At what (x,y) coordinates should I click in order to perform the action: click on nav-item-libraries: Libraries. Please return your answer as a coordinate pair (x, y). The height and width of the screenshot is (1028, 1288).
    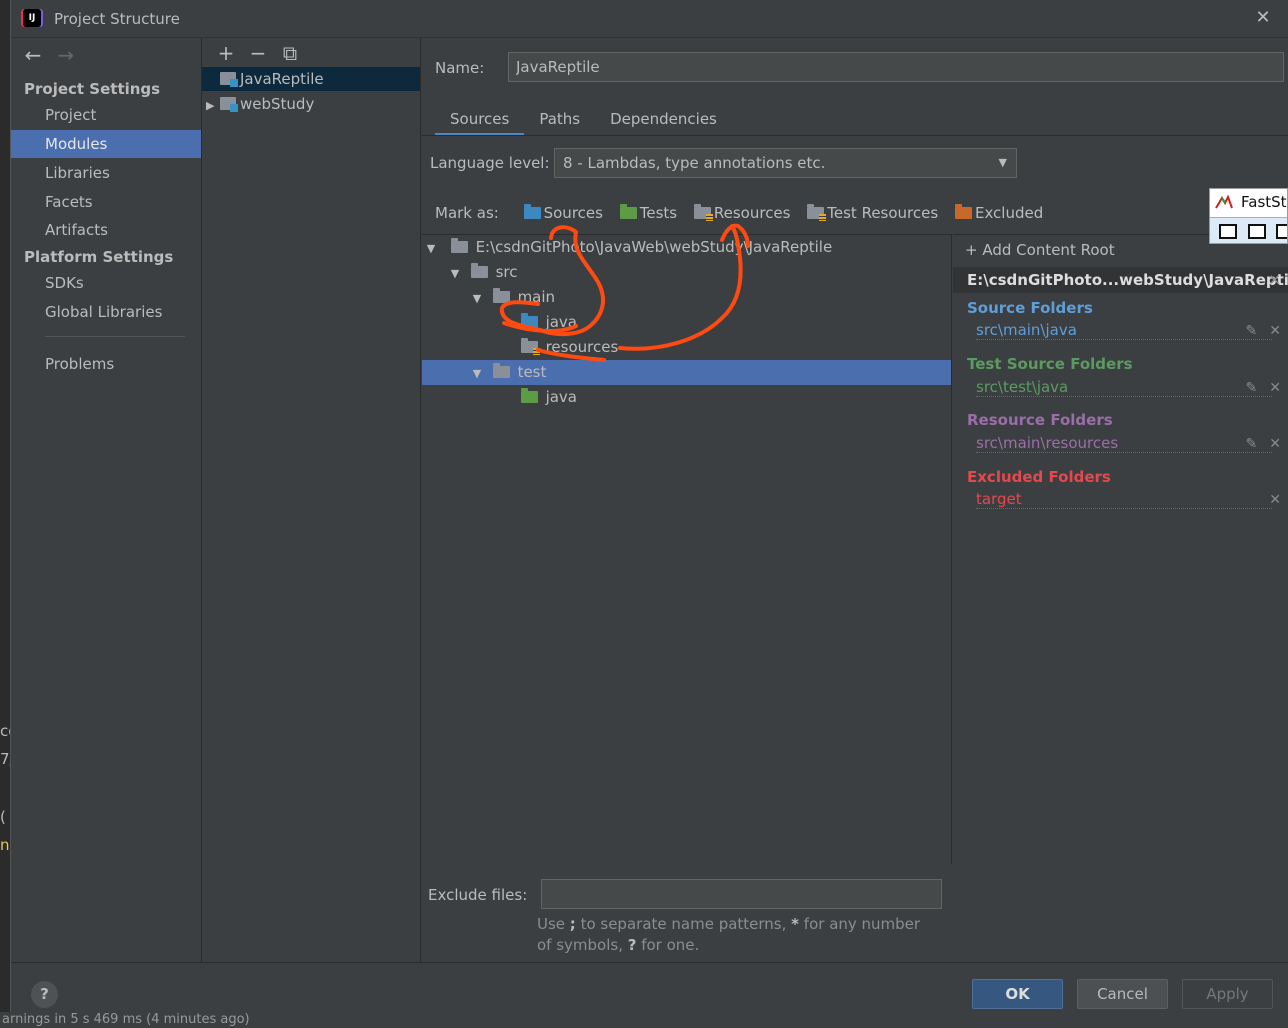
    Looking at the image, I should click on (106, 173).